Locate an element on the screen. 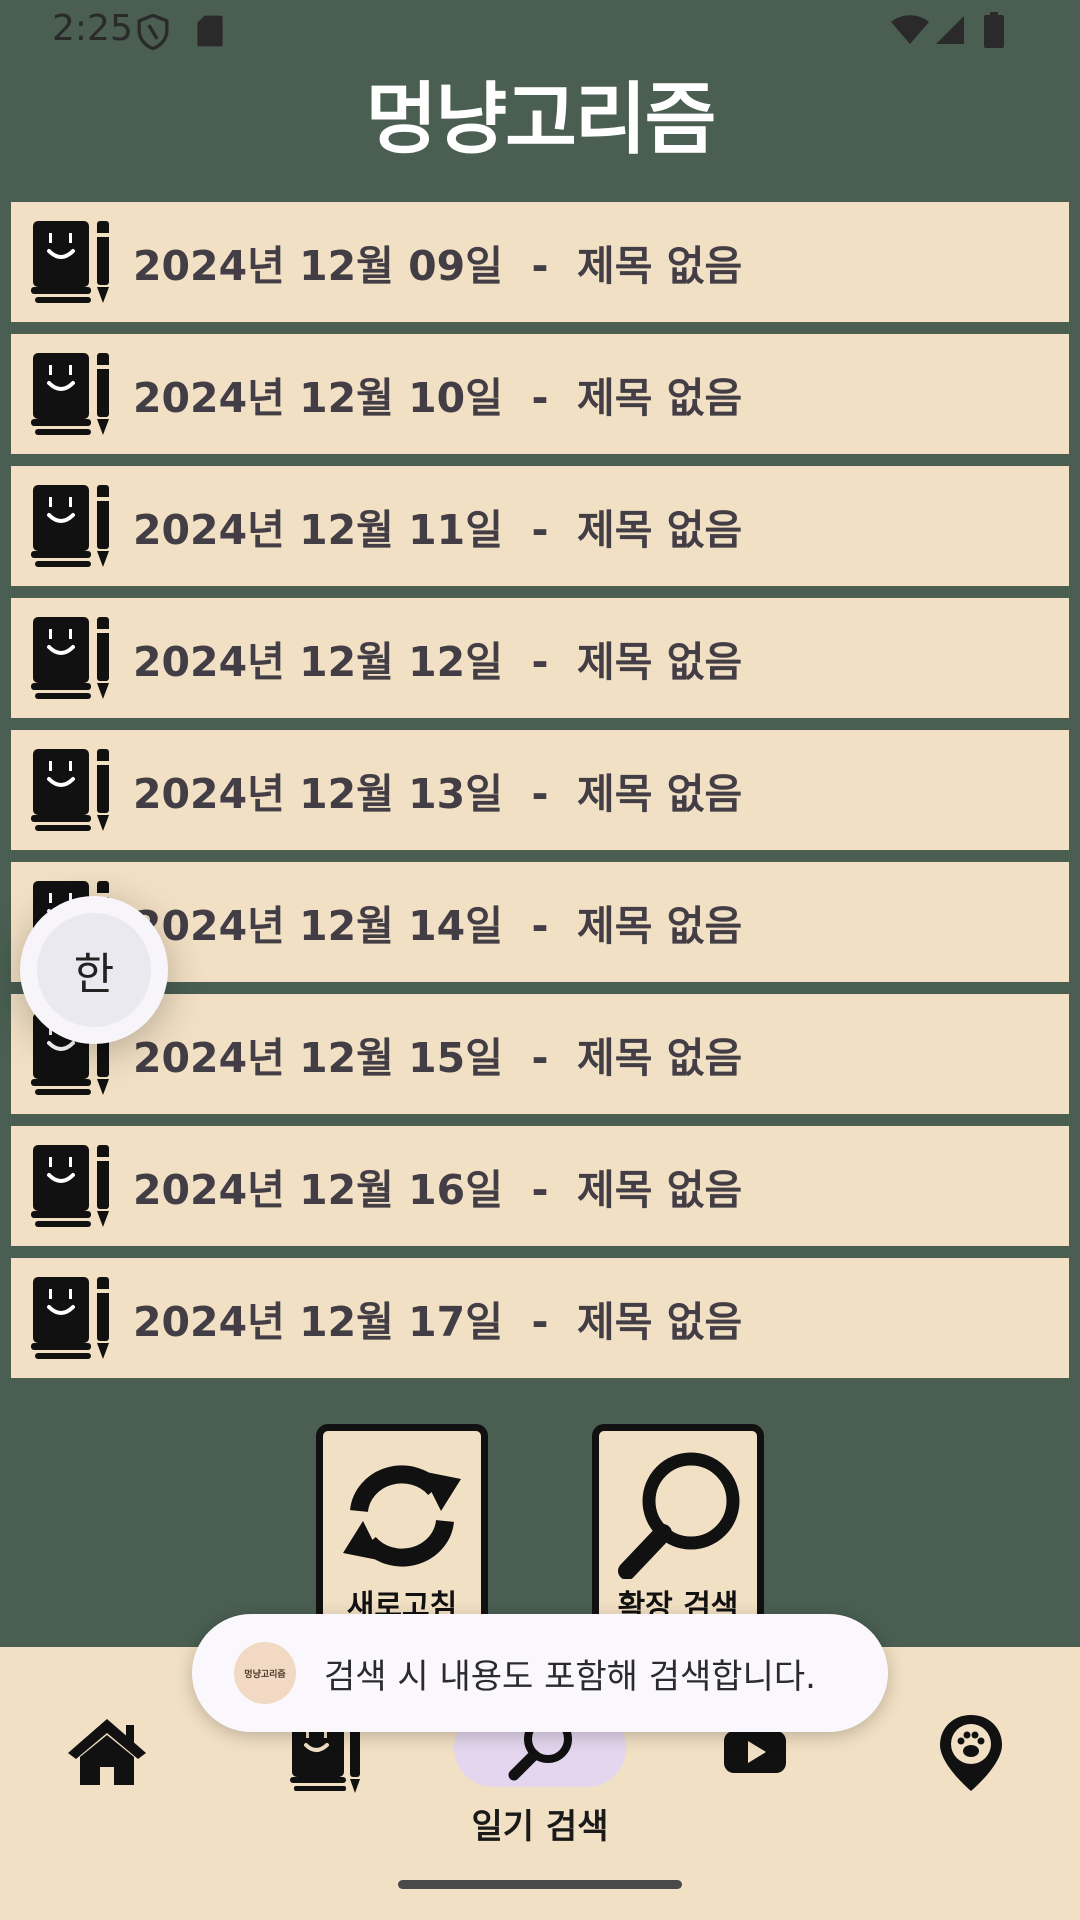 Image resolution: width=1080 pixels, height=1920 pixels. ime-language-bubble: 한 is located at coordinates (94, 970).